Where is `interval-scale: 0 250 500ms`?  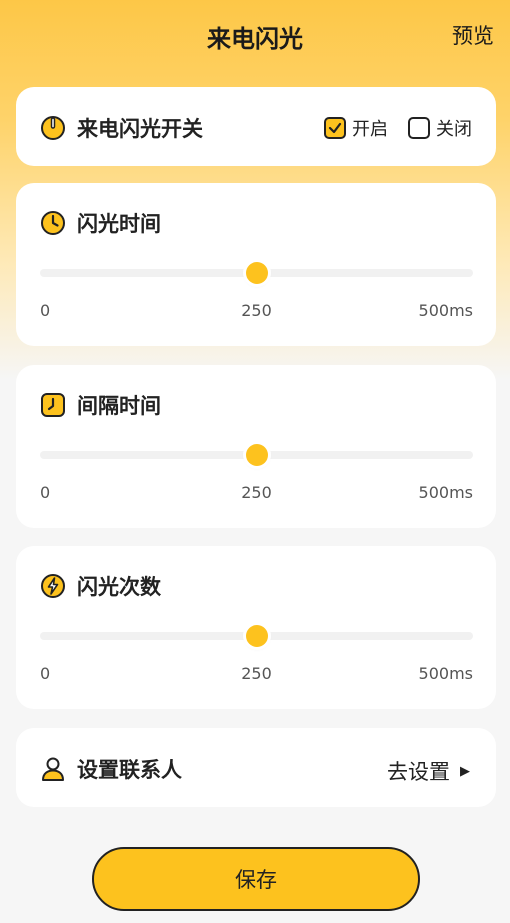 interval-scale: 0 250 500ms is located at coordinates (256, 493).